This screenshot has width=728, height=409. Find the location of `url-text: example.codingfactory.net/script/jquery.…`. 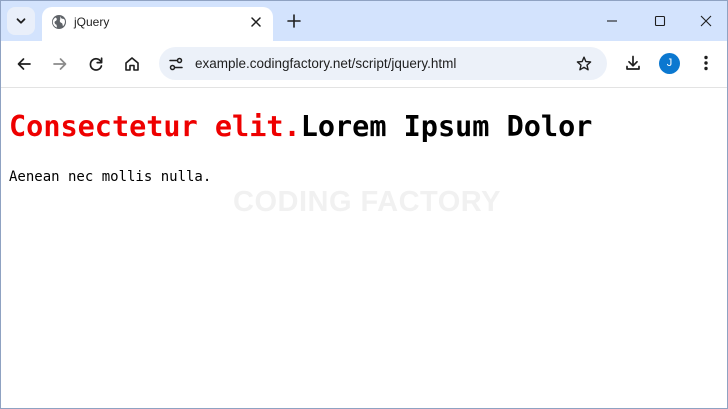

url-text: example.codingfactory.net/script/jquery.… is located at coordinates (325, 63).